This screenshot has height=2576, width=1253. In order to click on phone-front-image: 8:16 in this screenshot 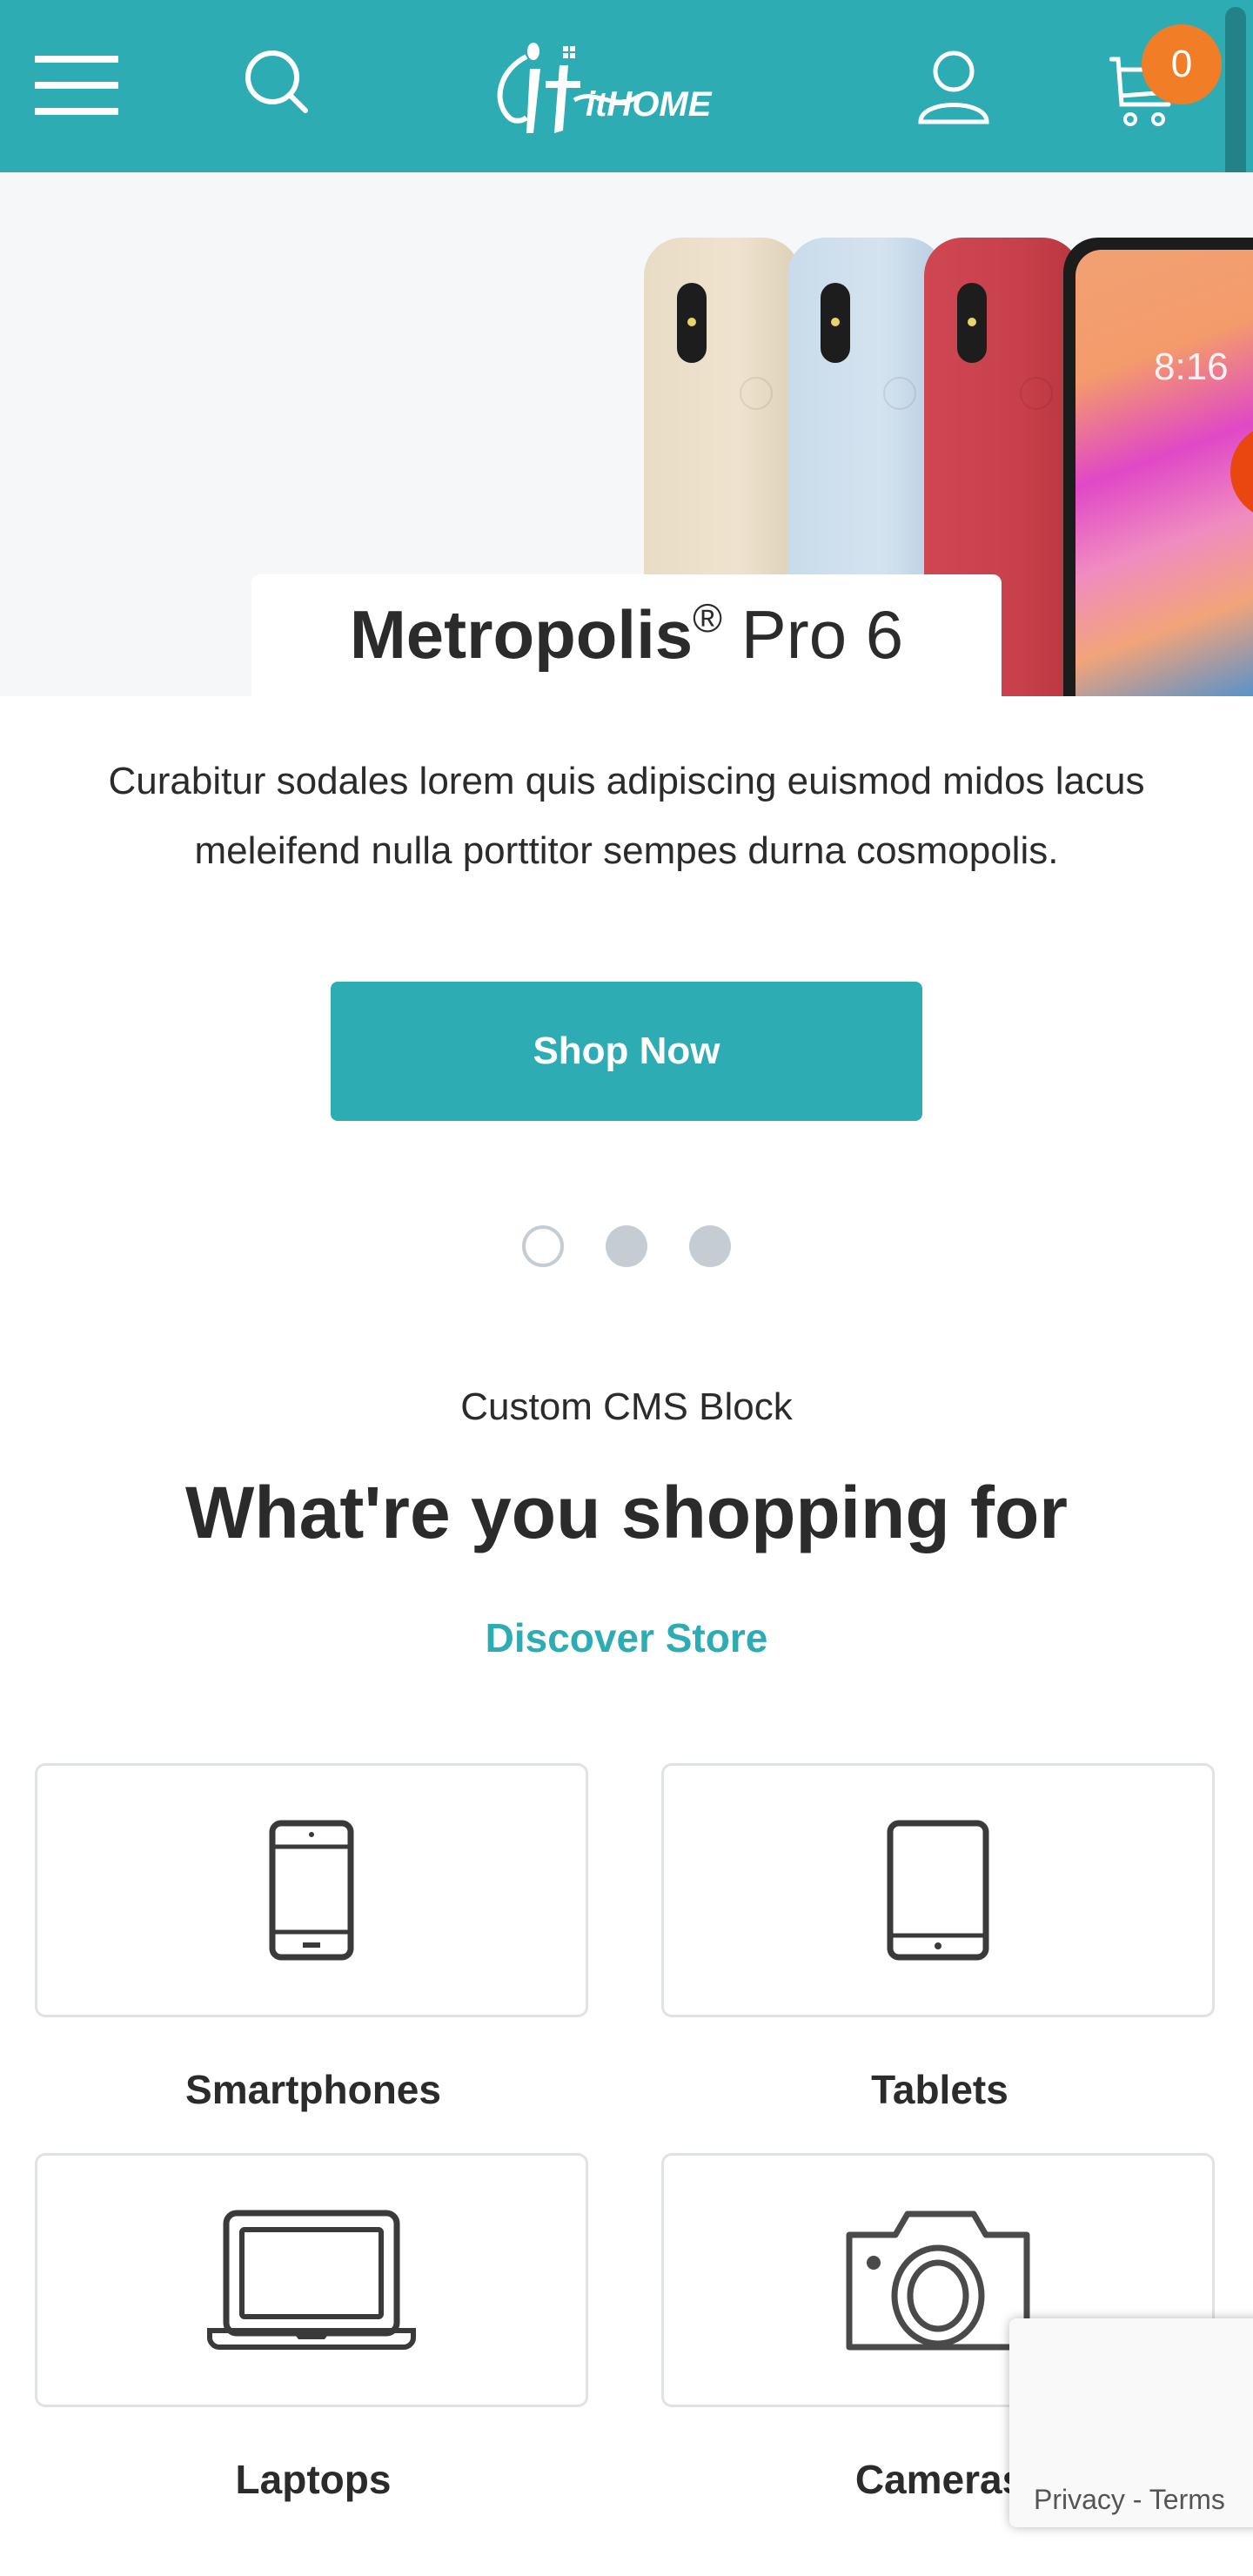, I will do `click(1158, 467)`.